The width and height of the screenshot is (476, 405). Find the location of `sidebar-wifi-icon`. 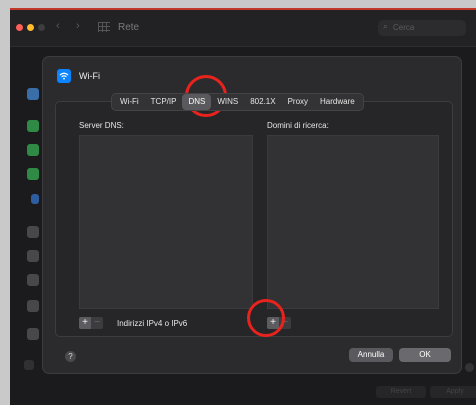

sidebar-wifi-icon is located at coordinates (33, 94).